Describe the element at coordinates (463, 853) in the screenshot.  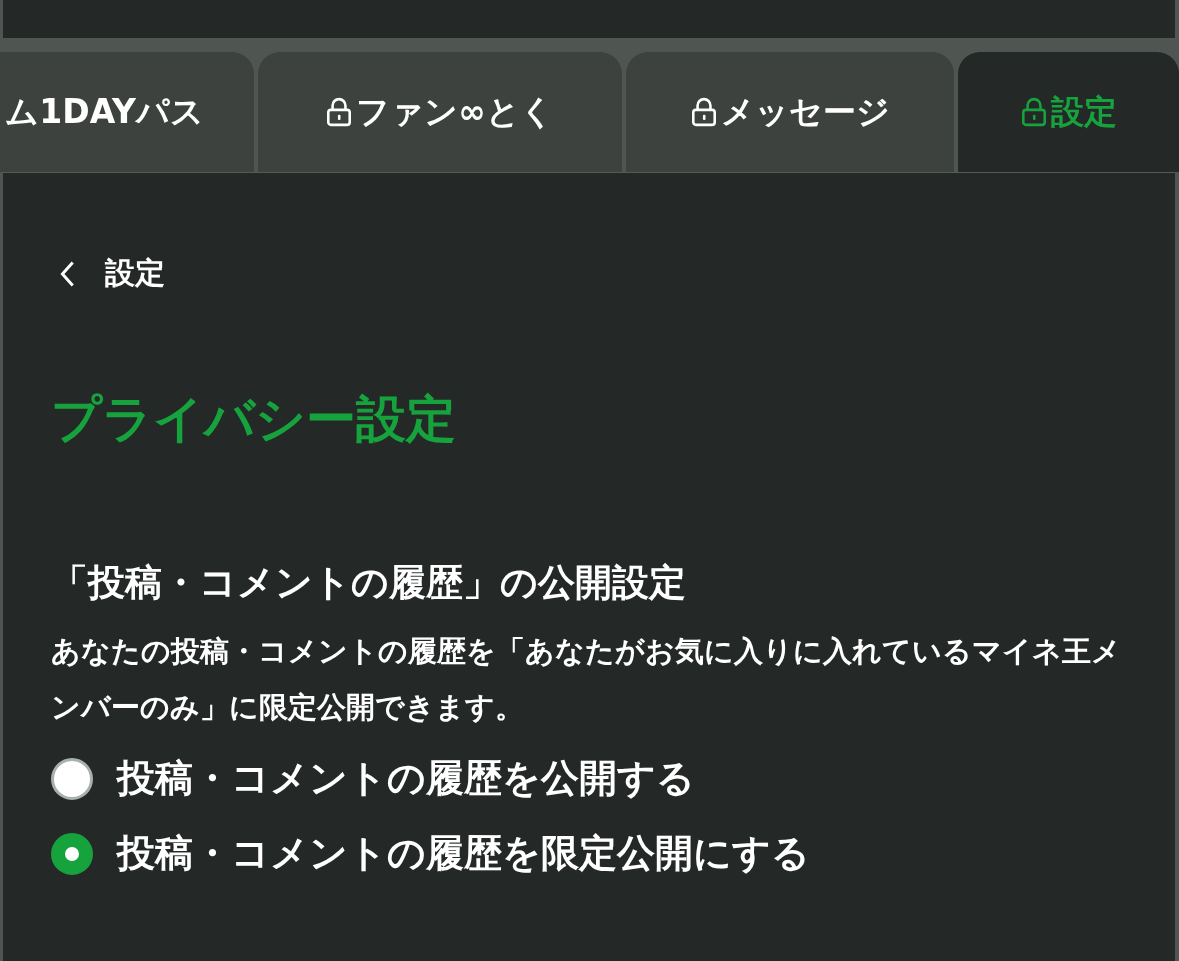
I see `radio-label: 投稿・コメントの履歴を限定公開にする` at that location.